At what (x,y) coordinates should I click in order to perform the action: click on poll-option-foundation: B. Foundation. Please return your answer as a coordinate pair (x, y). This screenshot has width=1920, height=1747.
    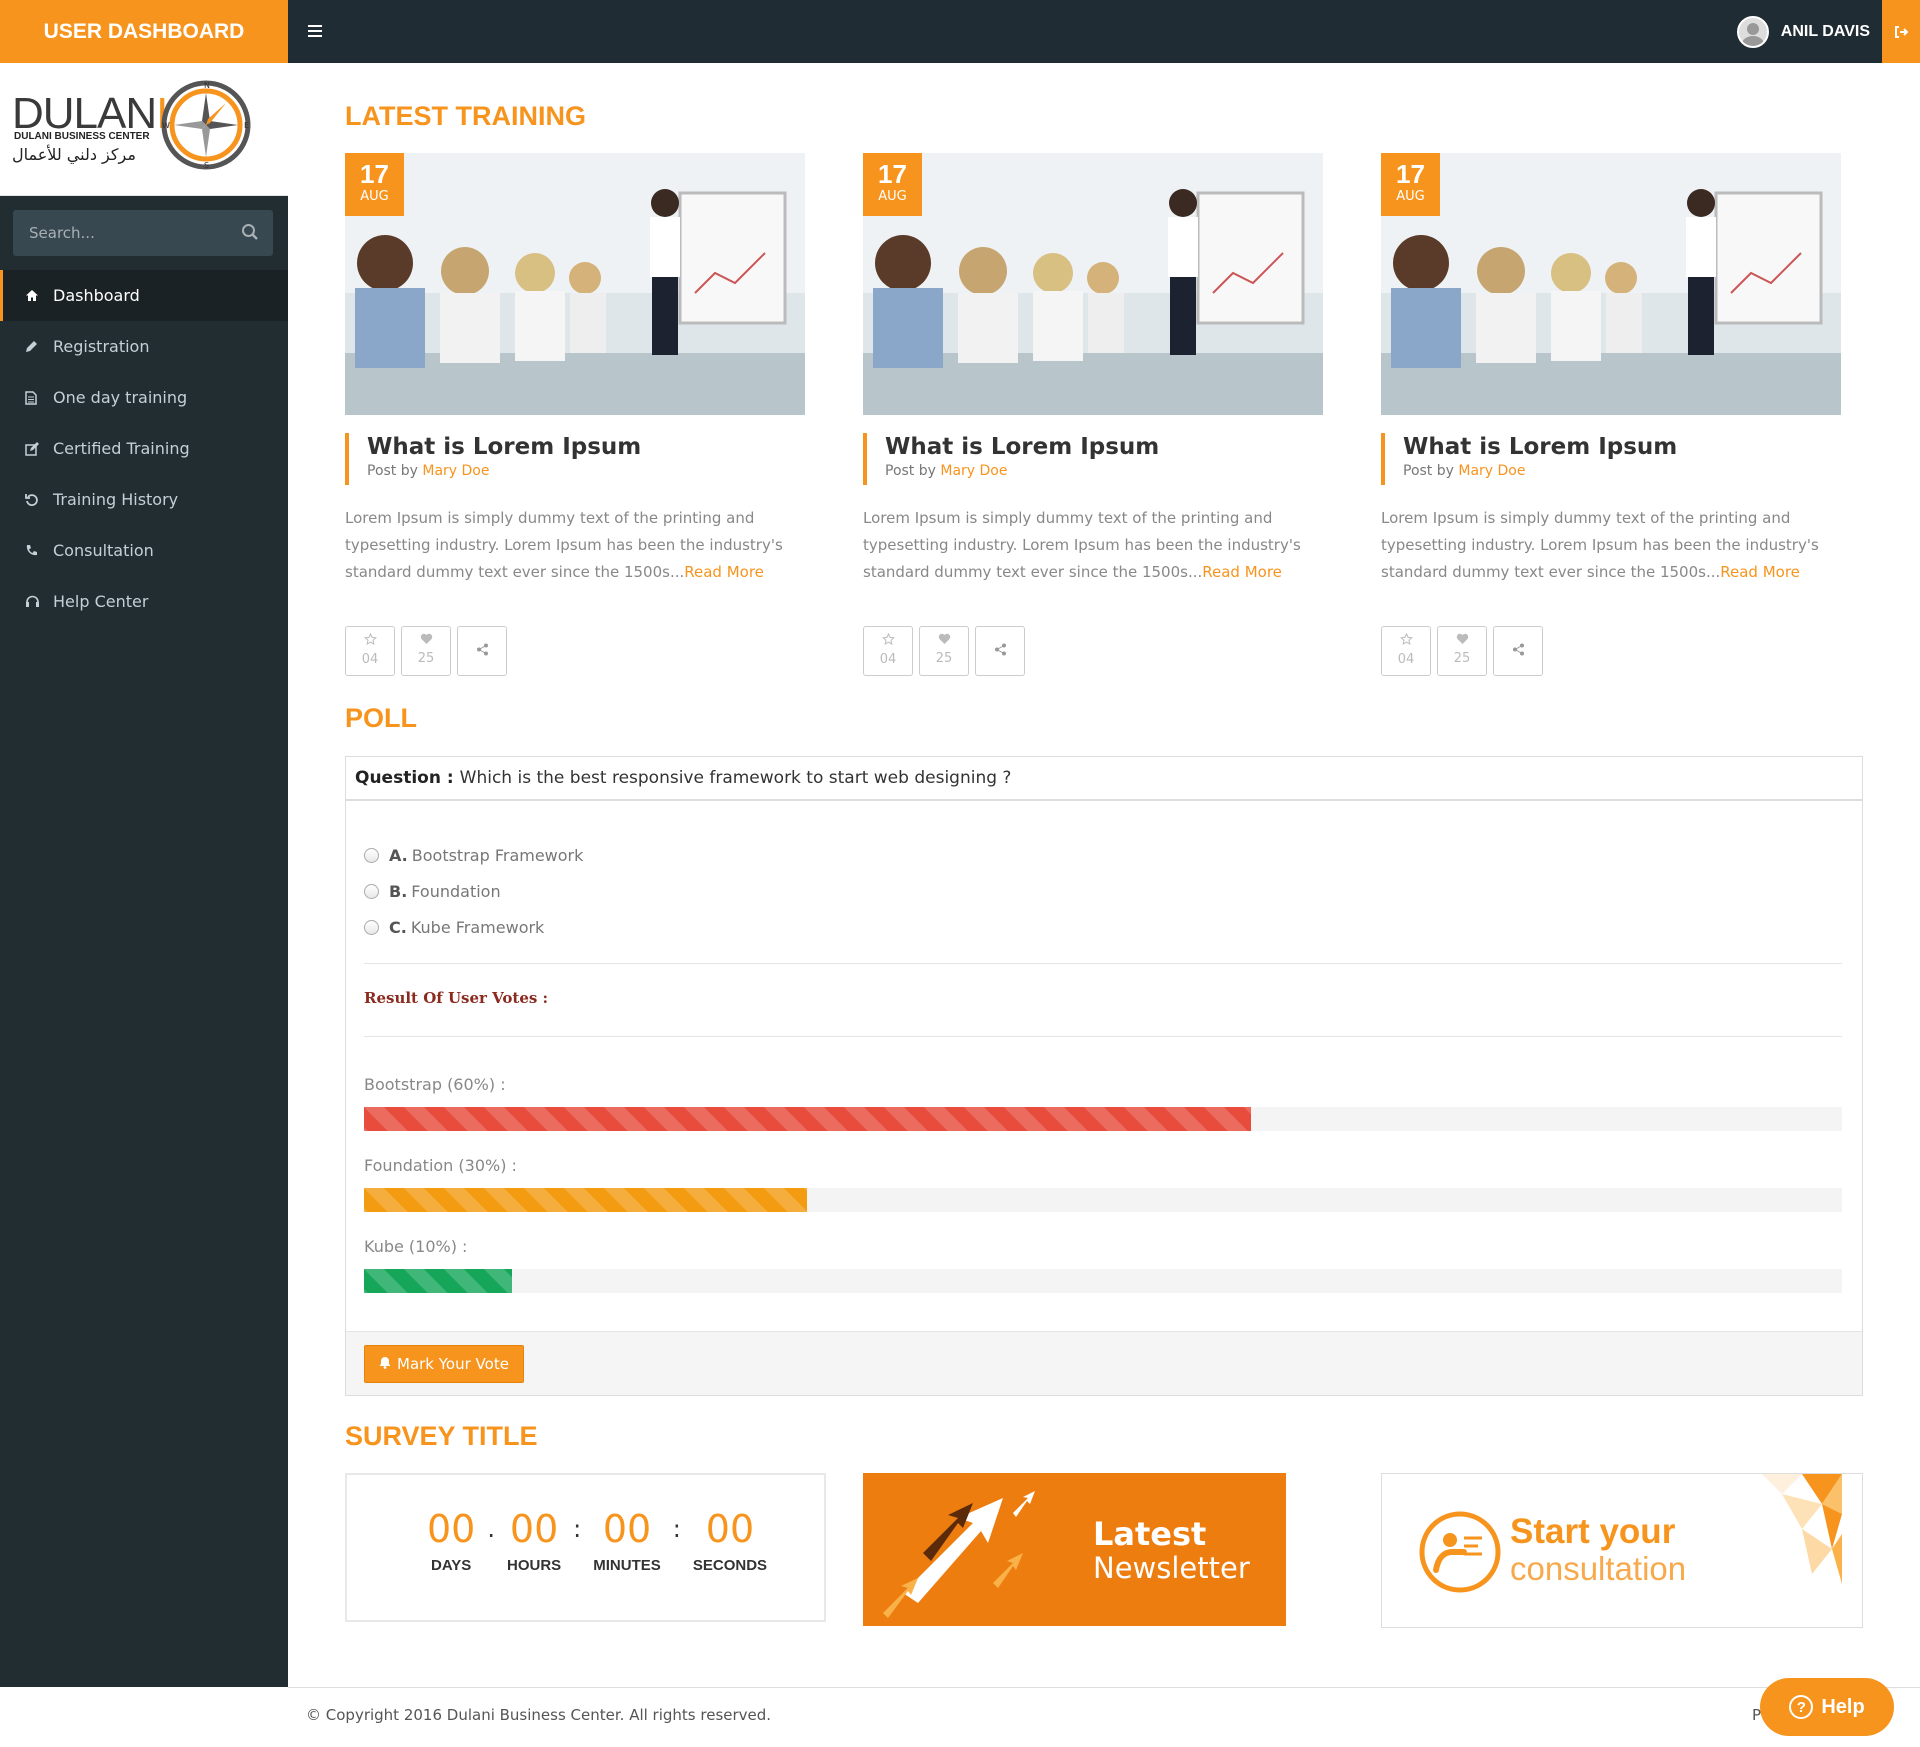
    Looking at the image, I should click on (473, 891).